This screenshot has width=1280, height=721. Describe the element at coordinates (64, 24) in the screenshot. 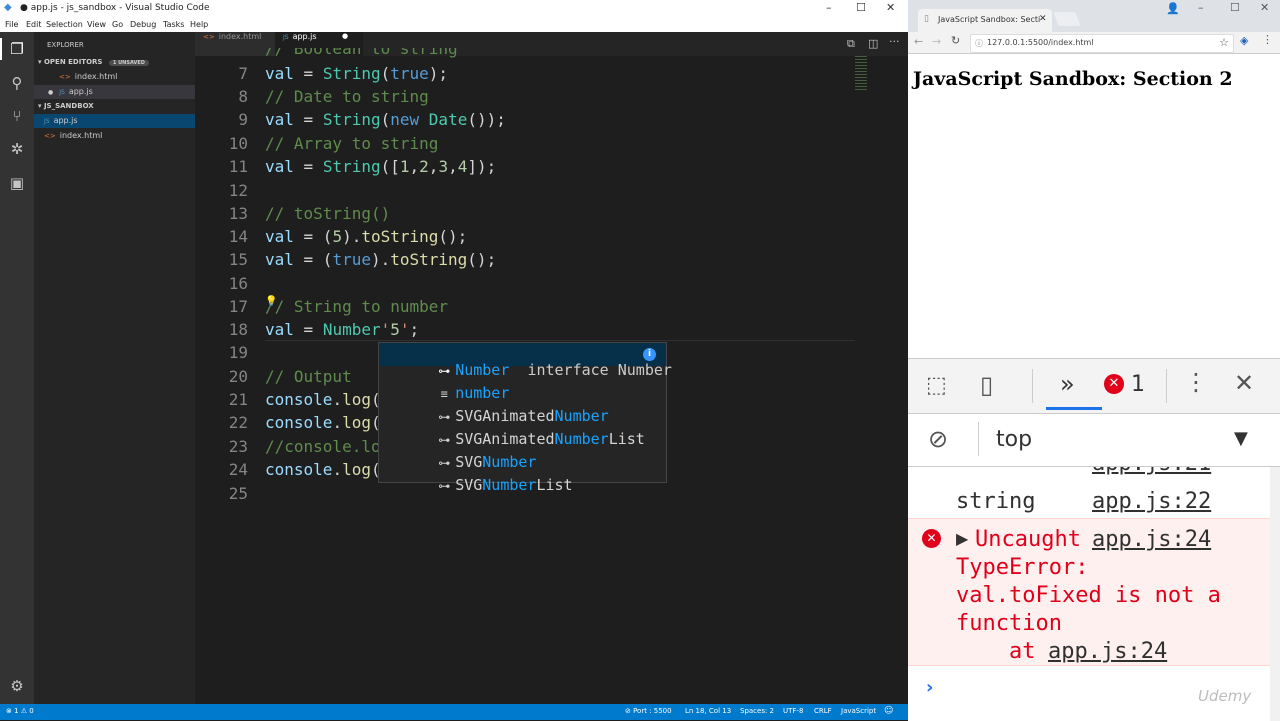

I see `menu-selection: Selection` at that location.